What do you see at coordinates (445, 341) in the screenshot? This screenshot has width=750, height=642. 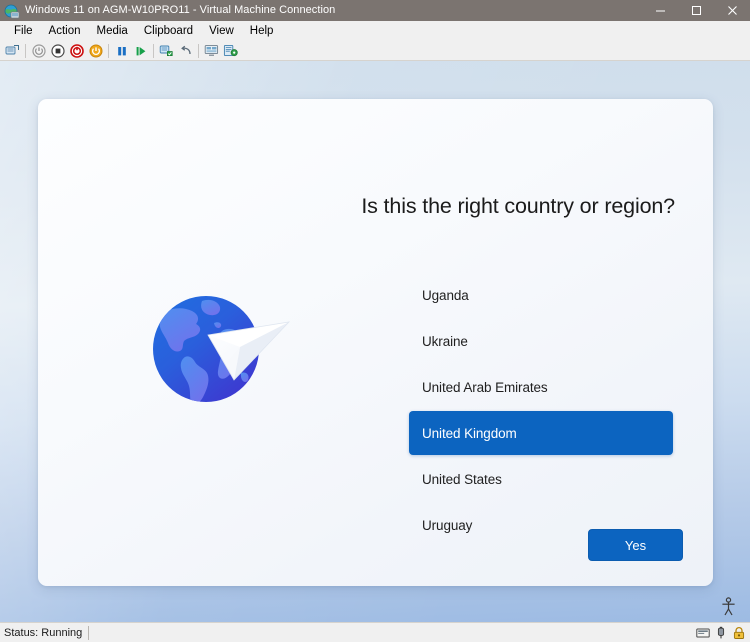 I see `country-label: Ukraine` at bounding box center [445, 341].